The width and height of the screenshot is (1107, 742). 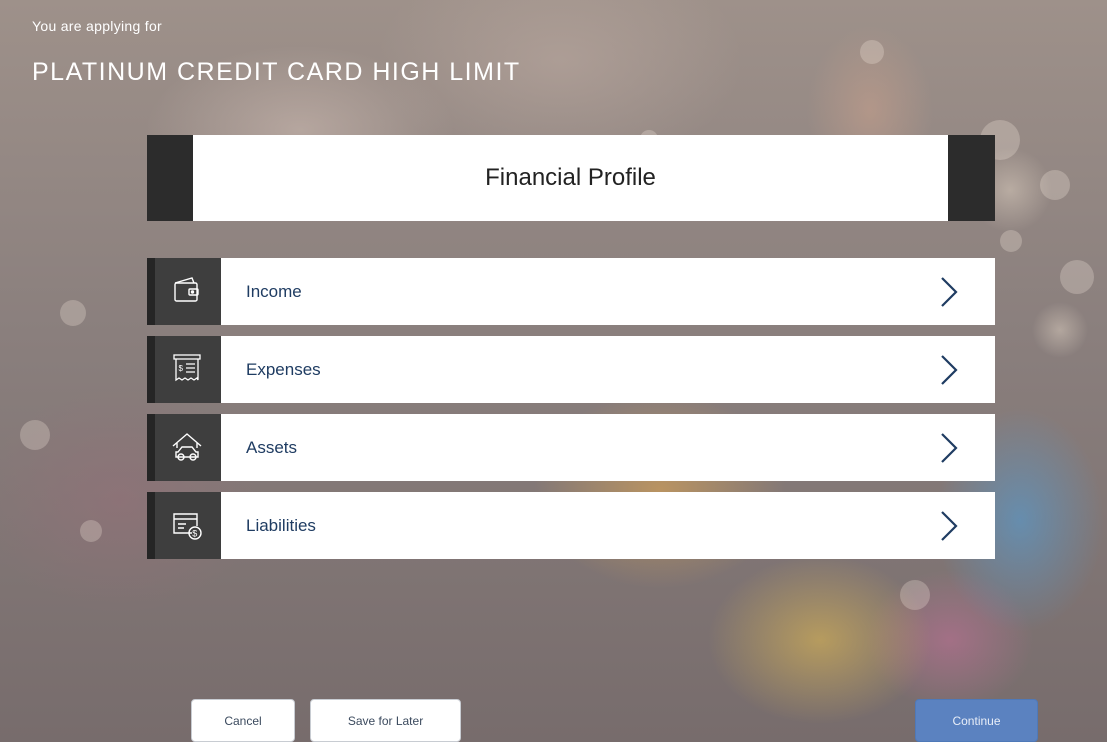 I want to click on expenses-icon-box: $, so click(x=184, y=369).